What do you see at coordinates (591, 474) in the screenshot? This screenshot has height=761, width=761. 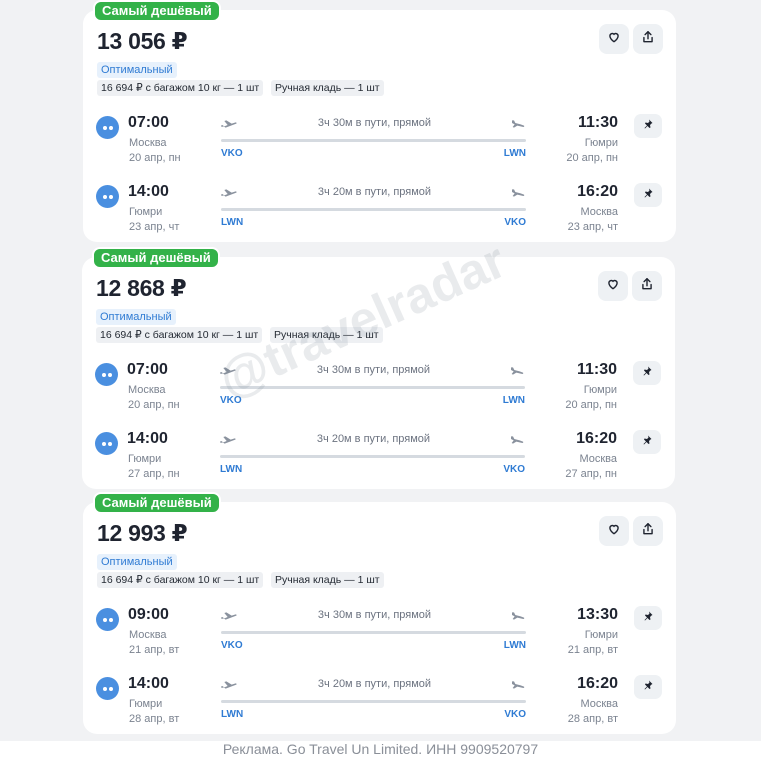 I see `arrival-date: 27 апр, пн` at bounding box center [591, 474].